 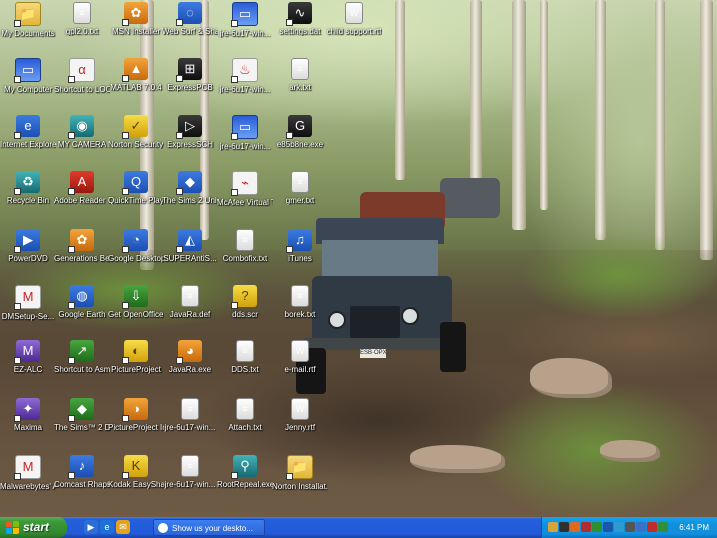 I want to click on desktop-icon-label: Internet Explorer, so click(x=28, y=144).